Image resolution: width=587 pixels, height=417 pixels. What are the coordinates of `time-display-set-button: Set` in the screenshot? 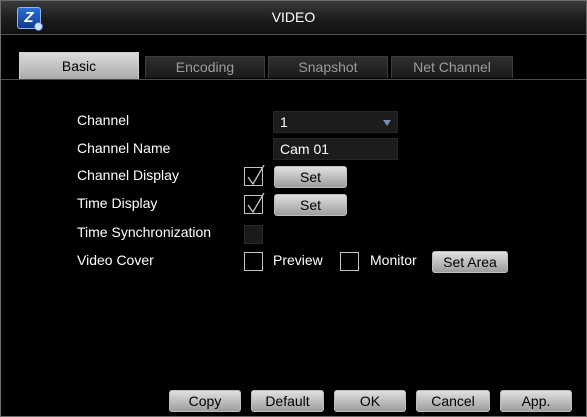 It's located at (310, 205).